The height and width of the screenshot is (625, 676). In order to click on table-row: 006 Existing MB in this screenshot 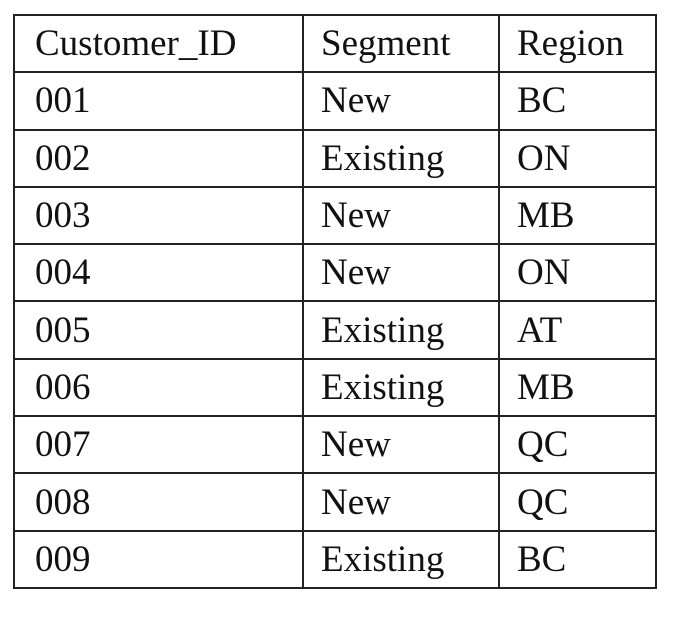, I will do `click(335, 387)`.